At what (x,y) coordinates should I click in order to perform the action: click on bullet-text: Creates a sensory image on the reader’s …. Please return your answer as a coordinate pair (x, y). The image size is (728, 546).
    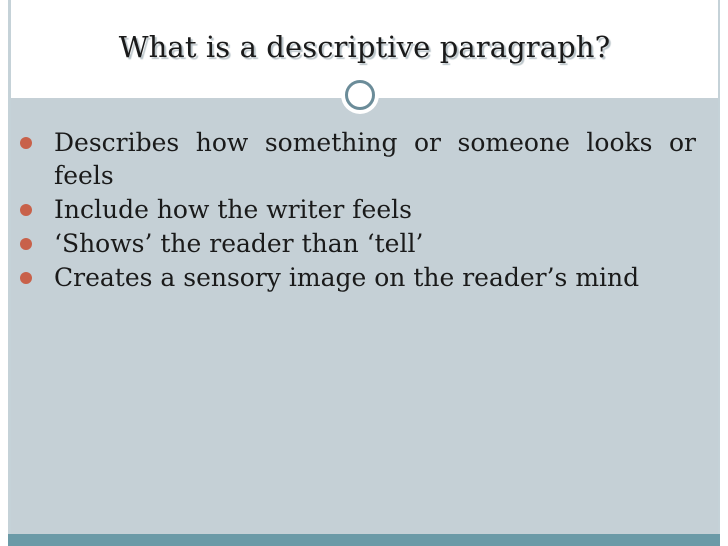
    Looking at the image, I should click on (347, 277).